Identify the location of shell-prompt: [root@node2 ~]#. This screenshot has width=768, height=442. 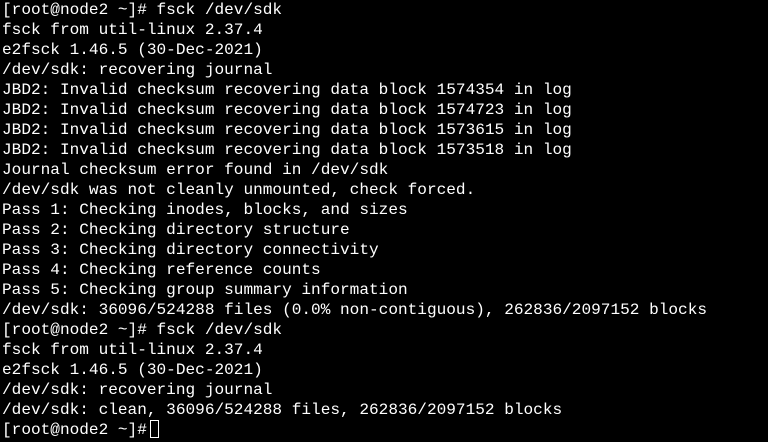
(74, 430).